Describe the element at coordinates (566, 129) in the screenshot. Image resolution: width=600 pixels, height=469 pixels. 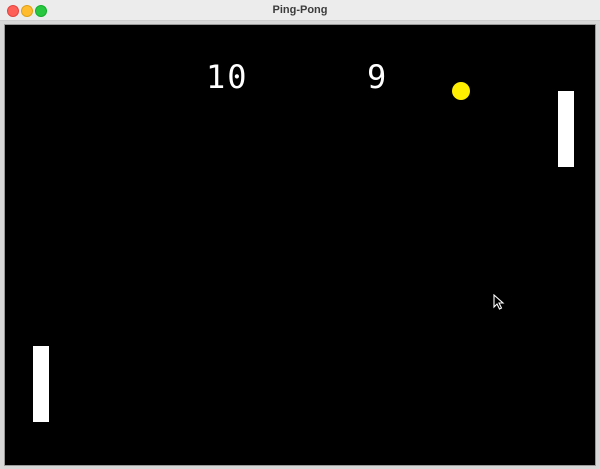
I see `right-paddle` at that location.